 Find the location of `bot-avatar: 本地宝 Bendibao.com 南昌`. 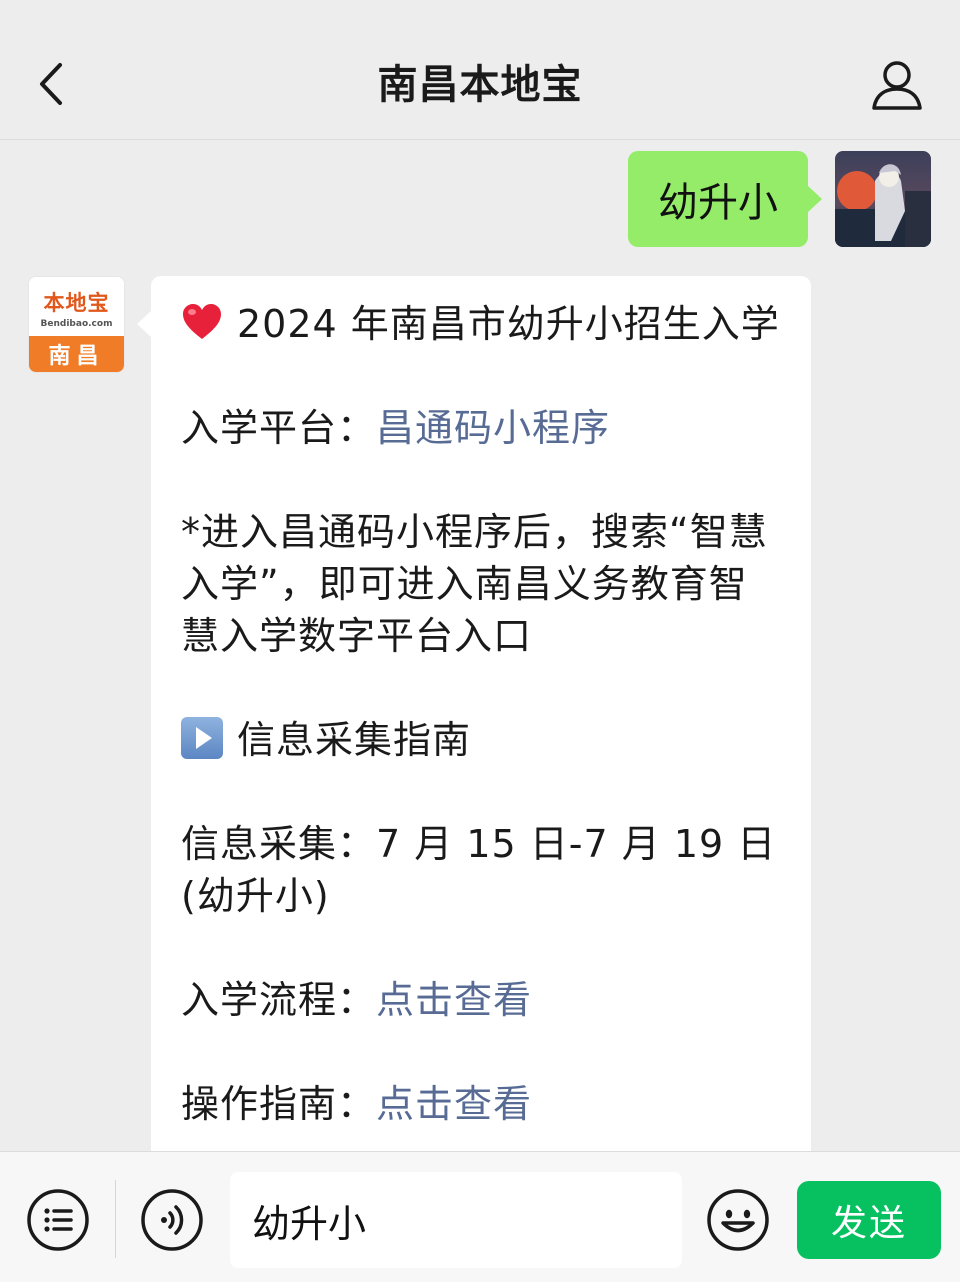

bot-avatar: 本地宝 Bendibao.com 南昌 is located at coordinates (76, 324).